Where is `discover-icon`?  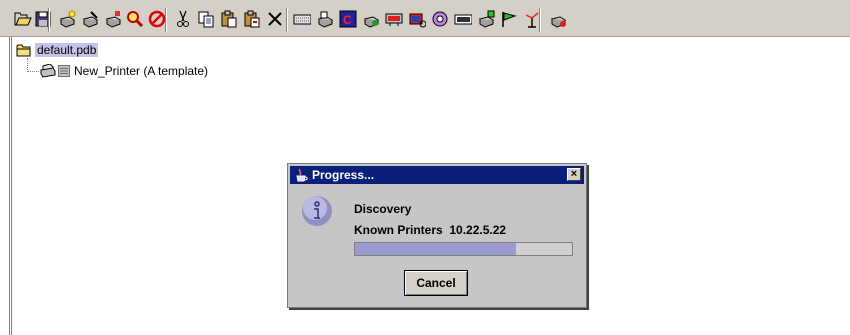
discover-icon is located at coordinates (135, 19).